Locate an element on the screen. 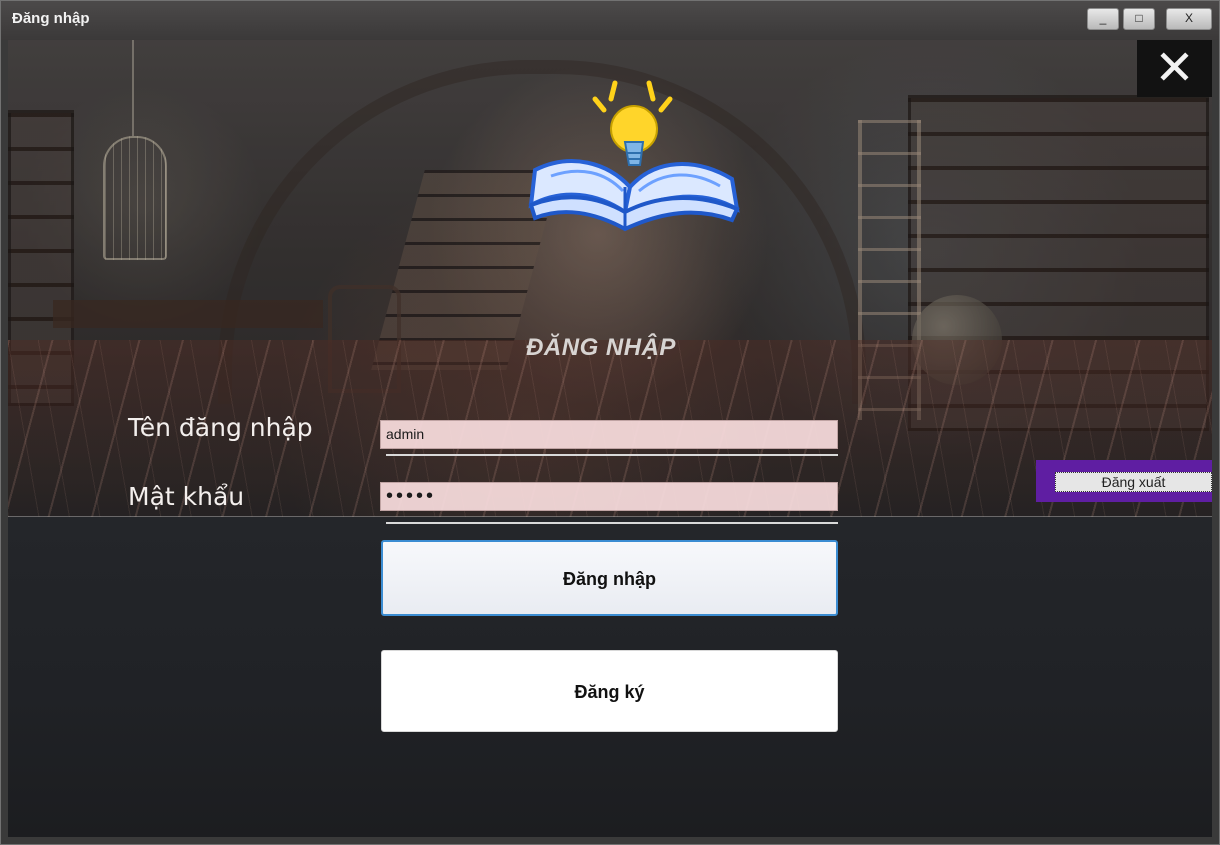 The image size is (1220, 845). window-title: Đăng nhập is located at coordinates (51, 18).